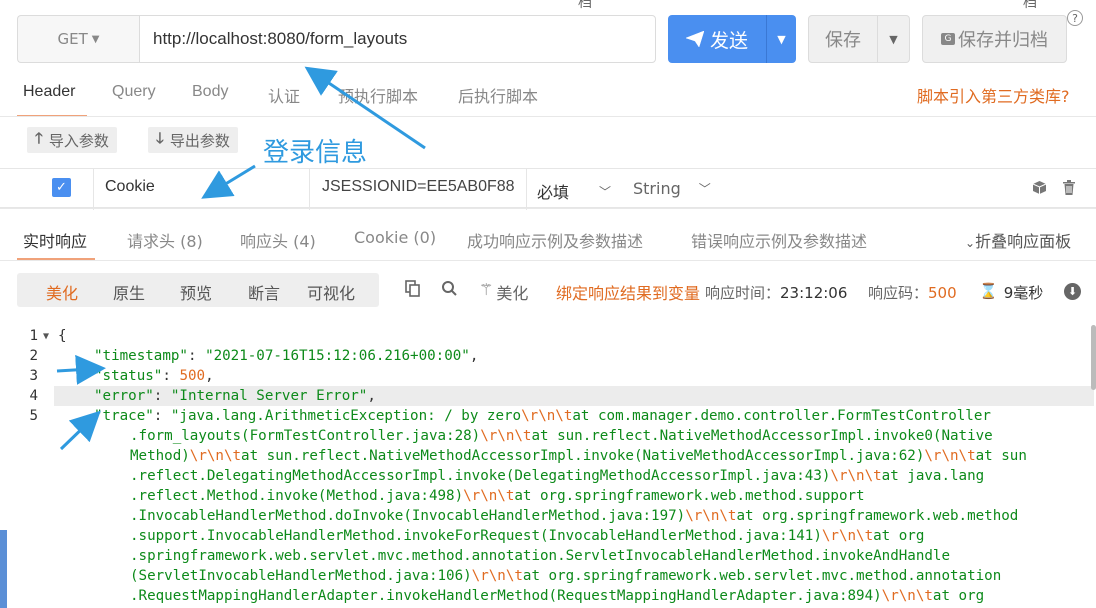 The height and width of the screenshot is (608, 1096). I want to click on line-number: 1, so click(33, 336).